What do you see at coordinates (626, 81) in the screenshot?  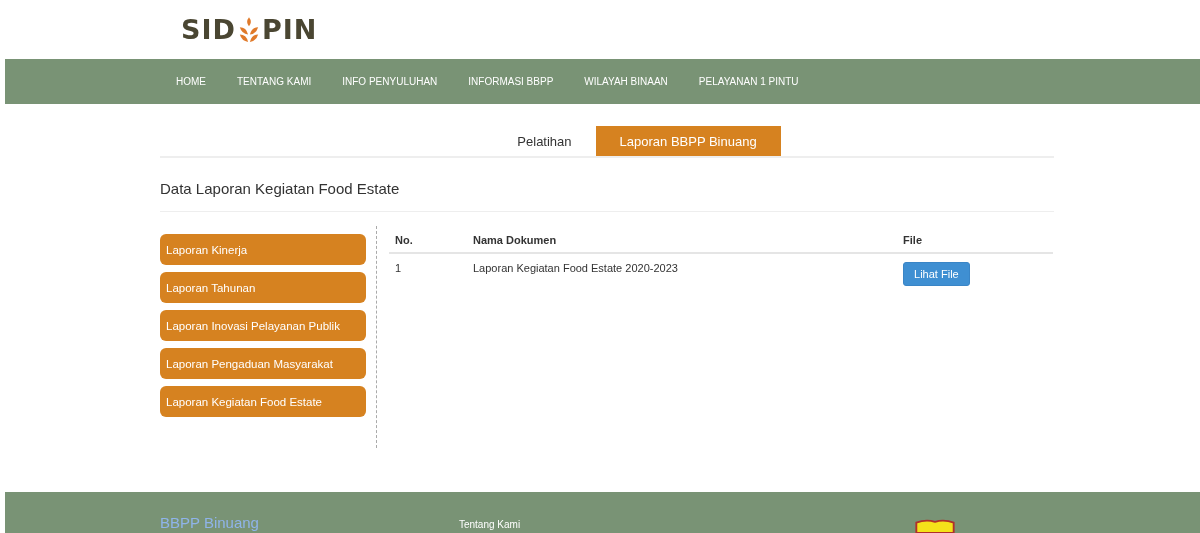 I see `nav-link: WILAYAH BINAAN` at bounding box center [626, 81].